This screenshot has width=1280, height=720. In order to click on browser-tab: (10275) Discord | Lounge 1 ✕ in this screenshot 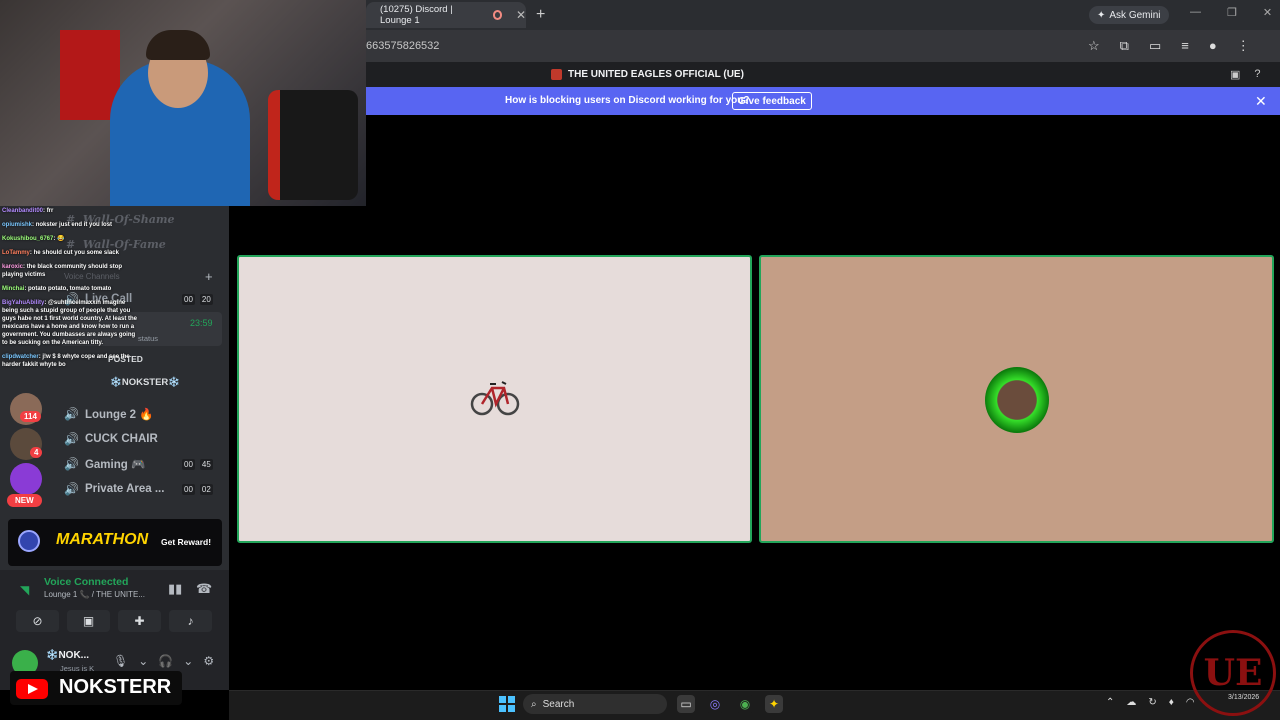, I will do `click(446, 15)`.